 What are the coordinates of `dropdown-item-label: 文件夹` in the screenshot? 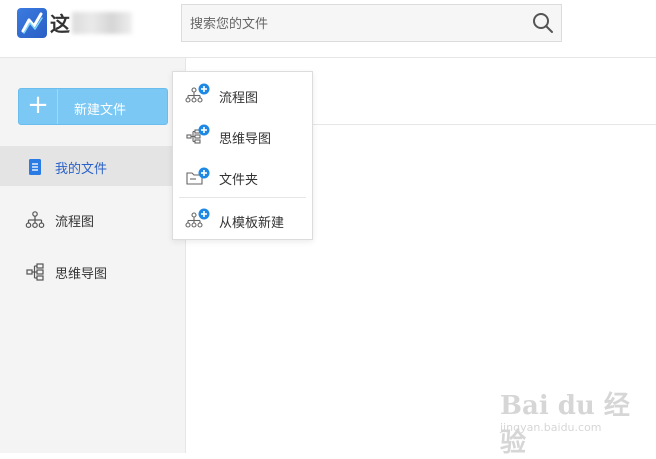 It's located at (239, 180).